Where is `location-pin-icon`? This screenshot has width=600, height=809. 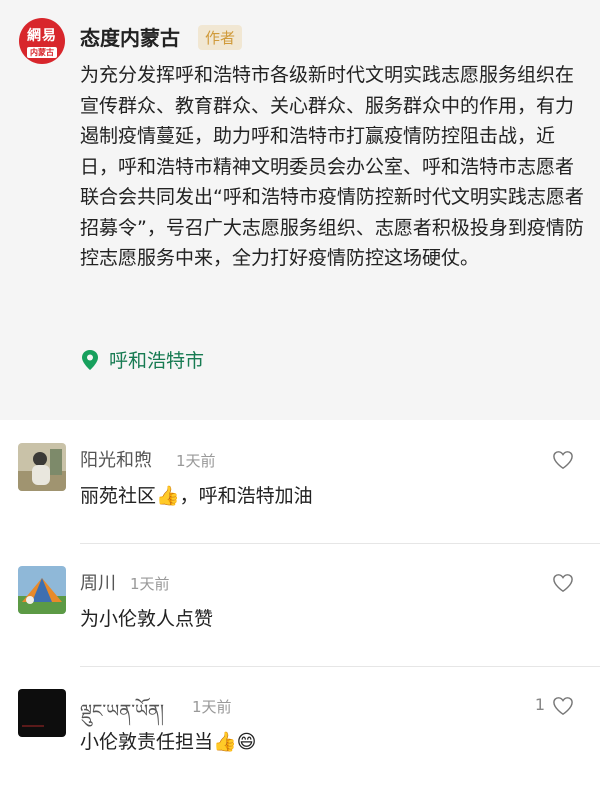
location-pin-icon is located at coordinates (90, 359).